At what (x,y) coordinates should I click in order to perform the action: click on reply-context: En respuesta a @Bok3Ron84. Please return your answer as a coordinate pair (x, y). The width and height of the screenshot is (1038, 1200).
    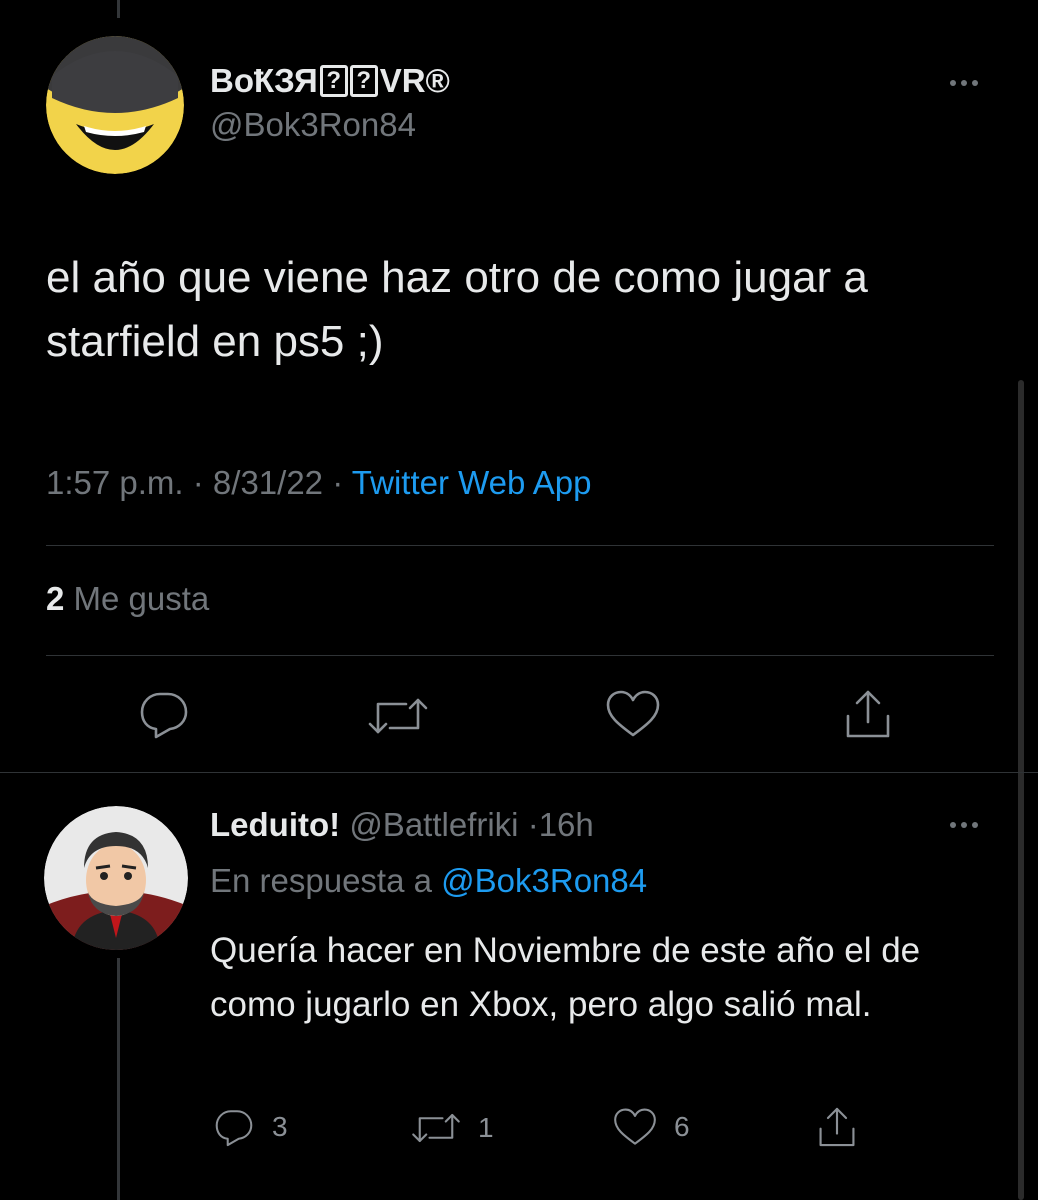
    Looking at the image, I should click on (428, 881).